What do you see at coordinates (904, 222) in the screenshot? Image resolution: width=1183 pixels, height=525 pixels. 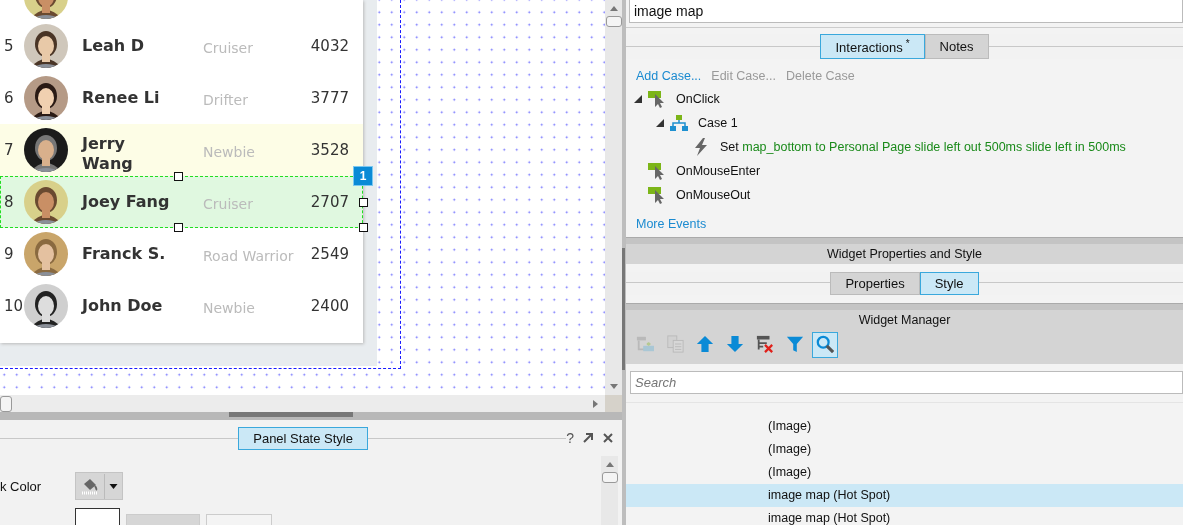 I see `more-events-link: More Events` at bounding box center [904, 222].